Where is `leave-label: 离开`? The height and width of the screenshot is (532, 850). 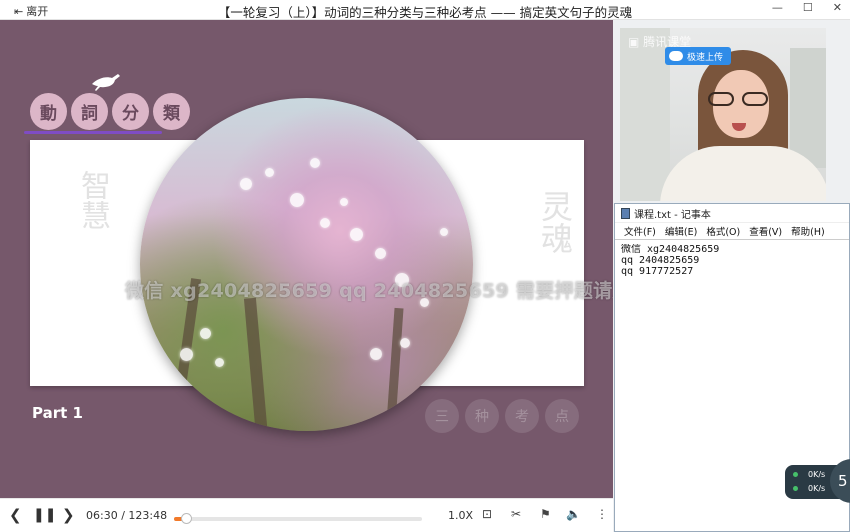
leave-label: 离开 is located at coordinates (37, 11).